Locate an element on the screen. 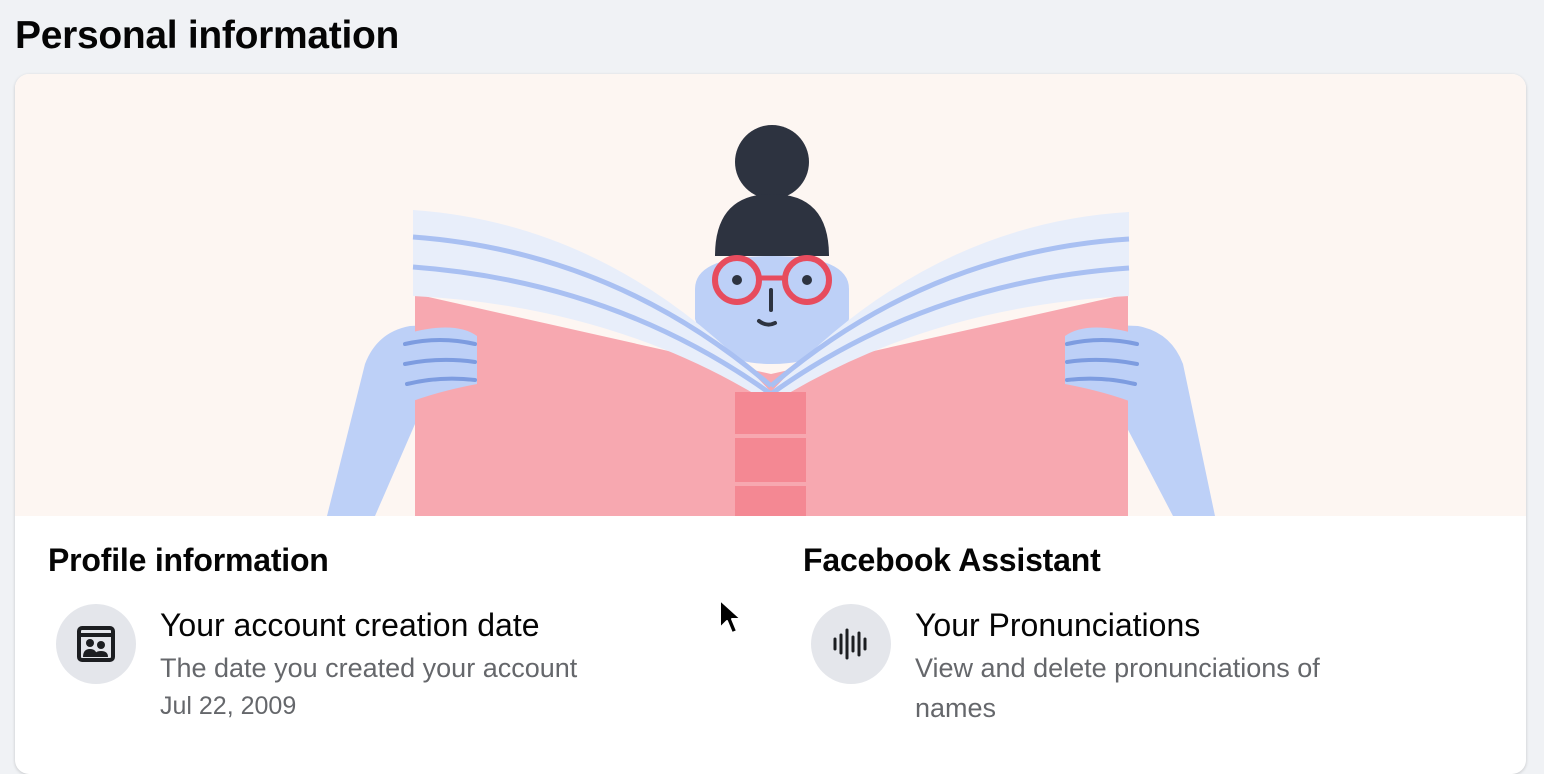 The image size is (1544, 774). section-heading: Facebook Assistant is located at coordinates (952, 560).